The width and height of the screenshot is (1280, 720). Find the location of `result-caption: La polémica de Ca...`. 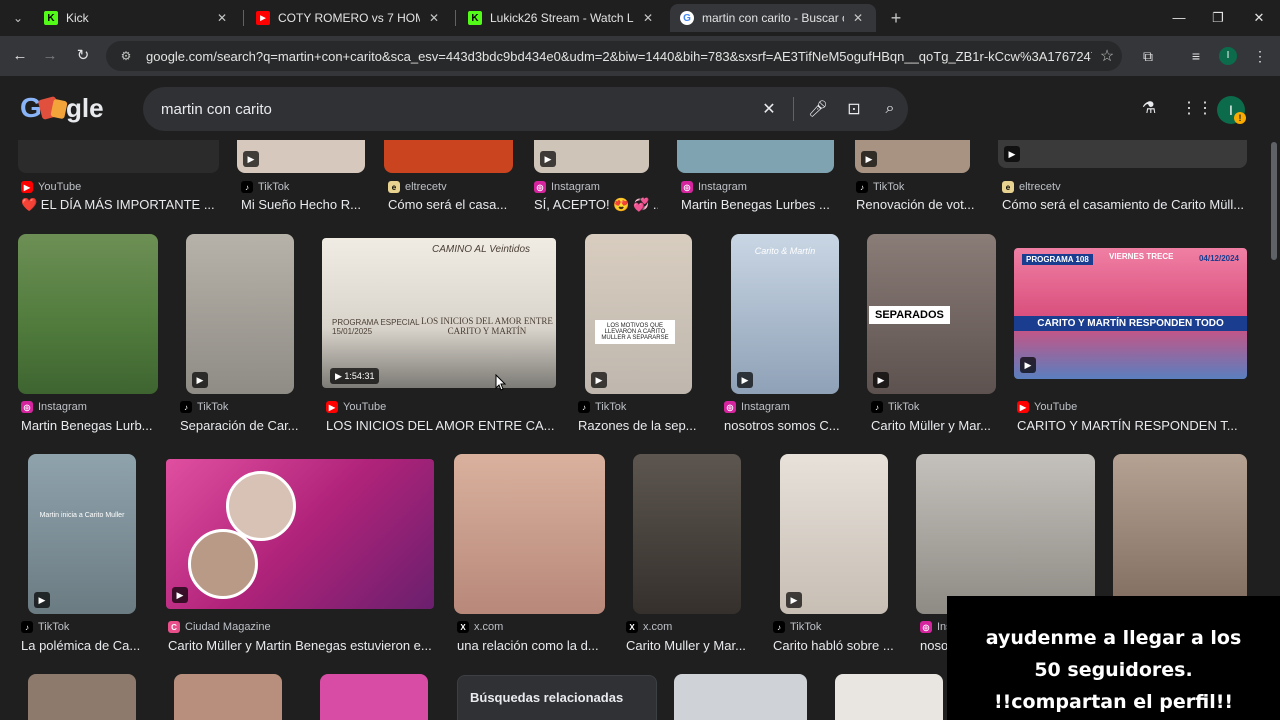

result-caption: La polémica de Ca... is located at coordinates (83, 645).